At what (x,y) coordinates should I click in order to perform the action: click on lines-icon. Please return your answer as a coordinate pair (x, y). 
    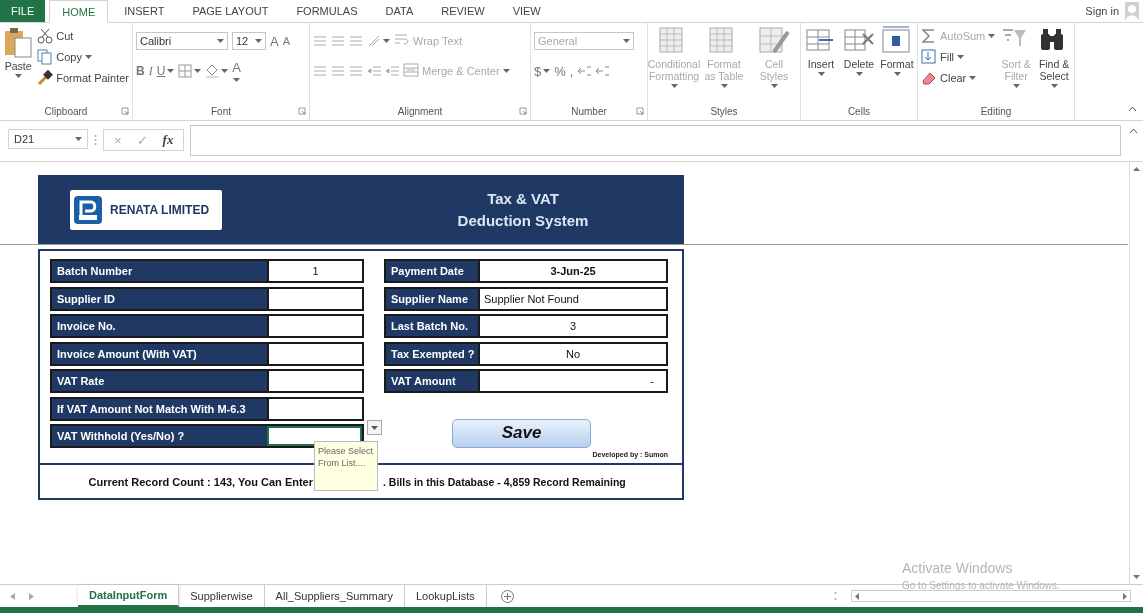
    Looking at the image, I should click on (356, 71).